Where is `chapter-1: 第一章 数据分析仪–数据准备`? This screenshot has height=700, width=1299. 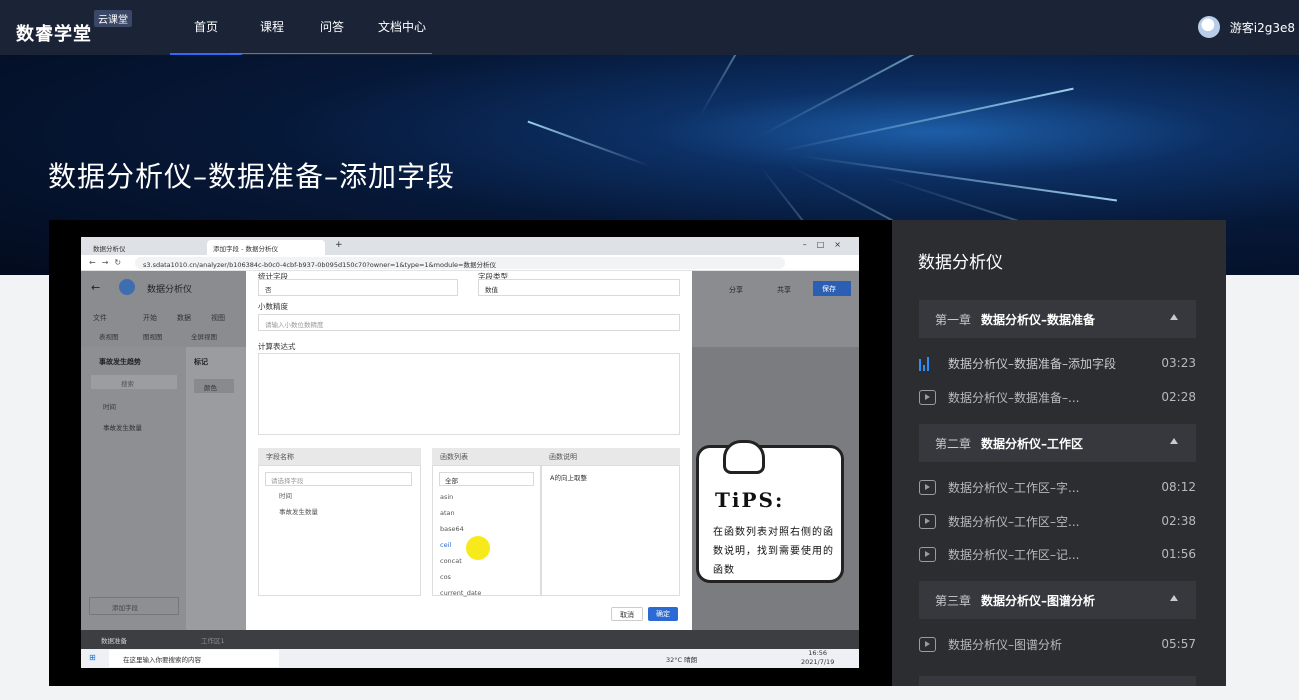
chapter-1: 第一章 数据分析仪–数据准备 is located at coordinates (1057, 319).